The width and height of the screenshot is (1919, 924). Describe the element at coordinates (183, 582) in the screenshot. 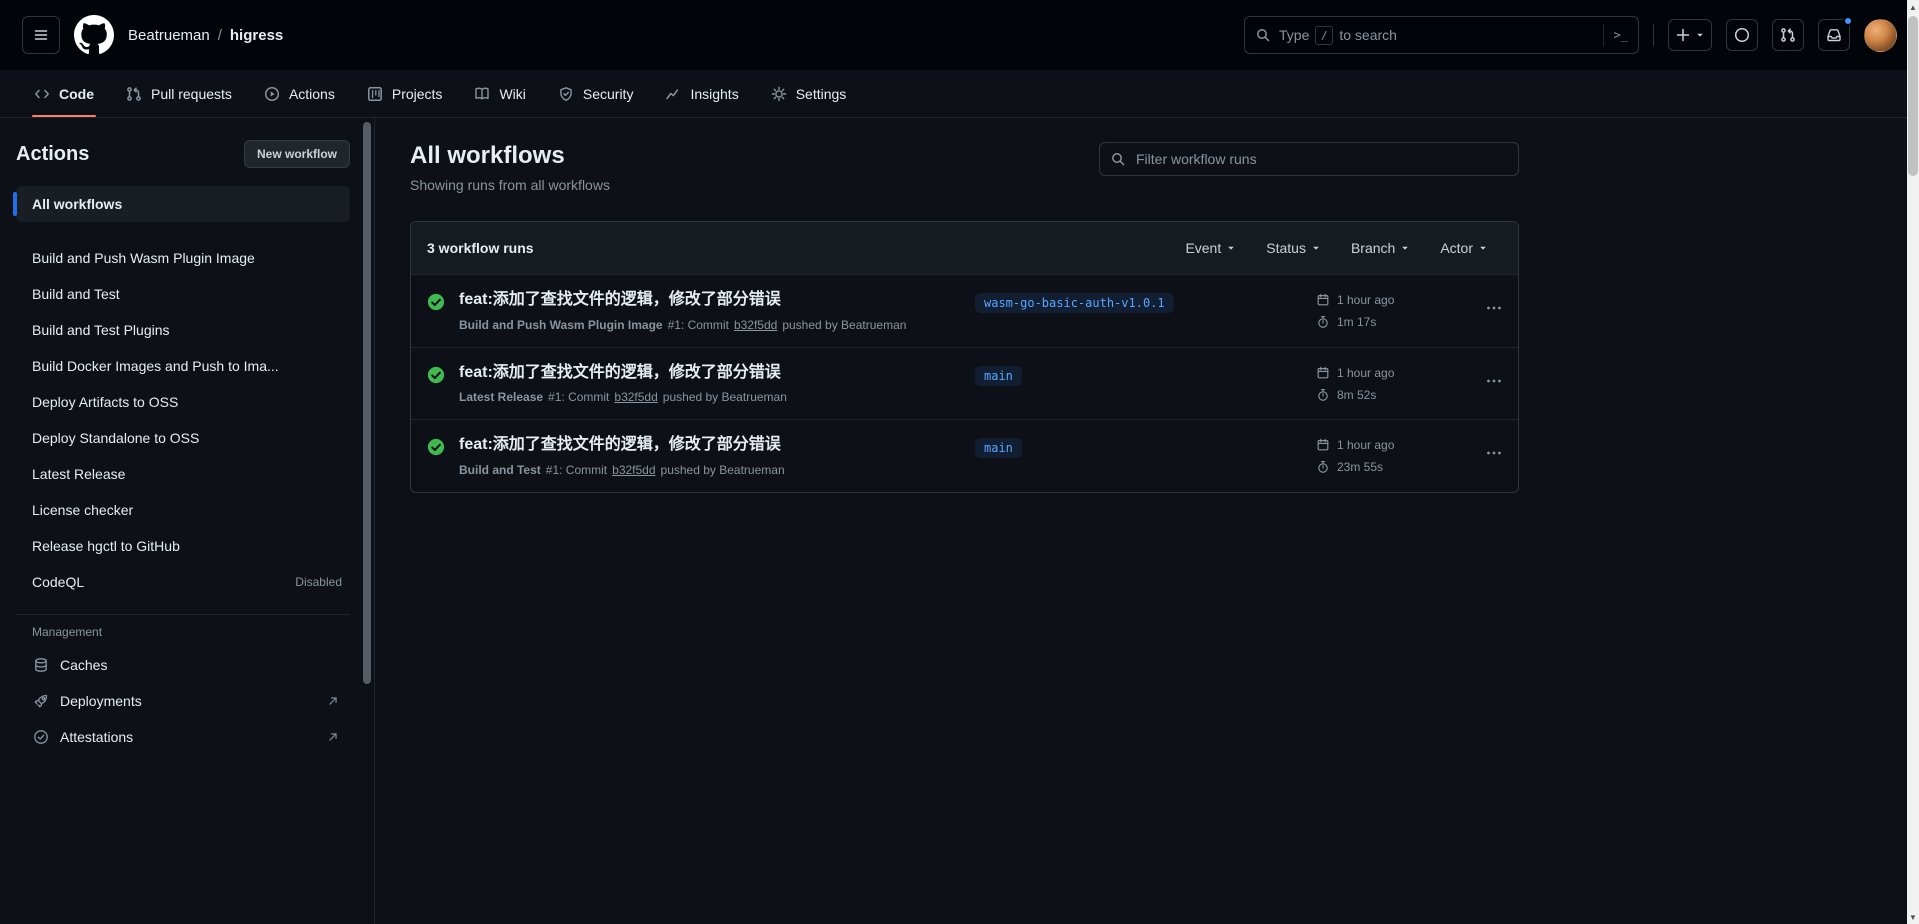

I see `sidebar-item-codeql: CodeQL Disabled` at that location.